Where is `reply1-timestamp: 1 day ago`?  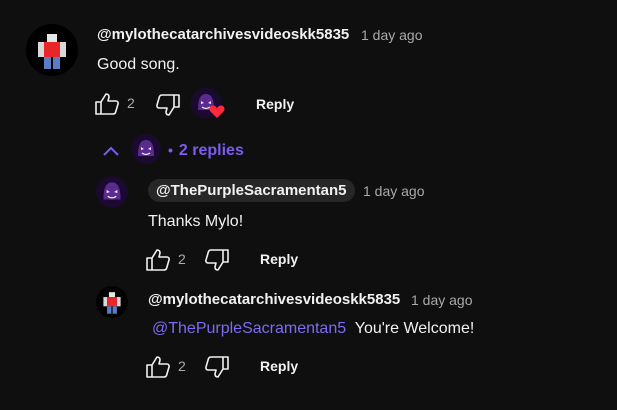
reply1-timestamp: 1 day ago is located at coordinates (394, 191).